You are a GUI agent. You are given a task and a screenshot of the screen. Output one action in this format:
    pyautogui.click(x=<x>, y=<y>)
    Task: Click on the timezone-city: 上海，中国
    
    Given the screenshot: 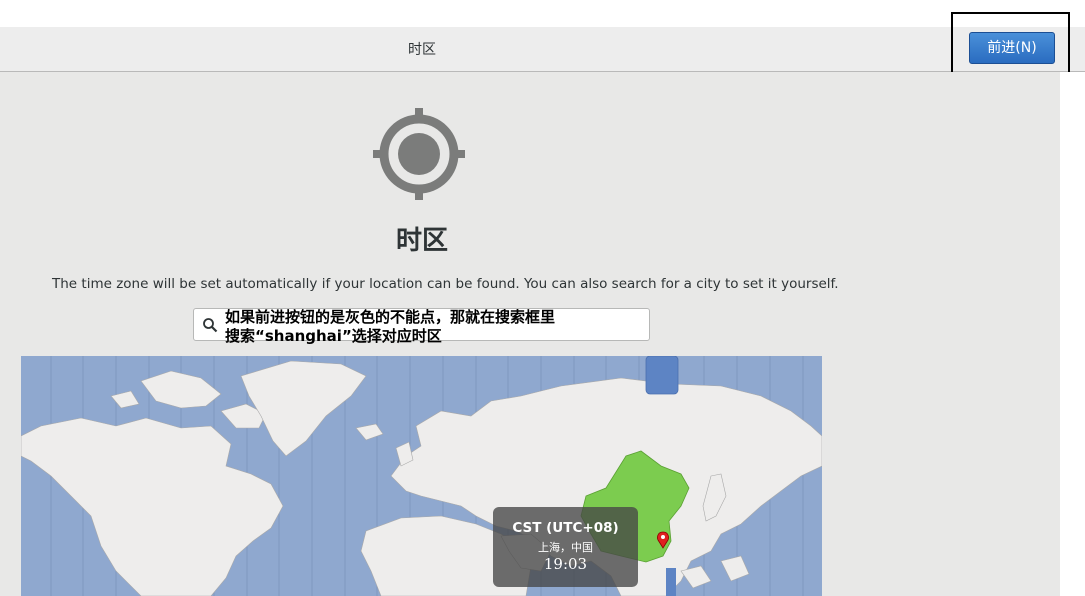 What is the action you would take?
    pyautogui.click(x=565, y=547)
    